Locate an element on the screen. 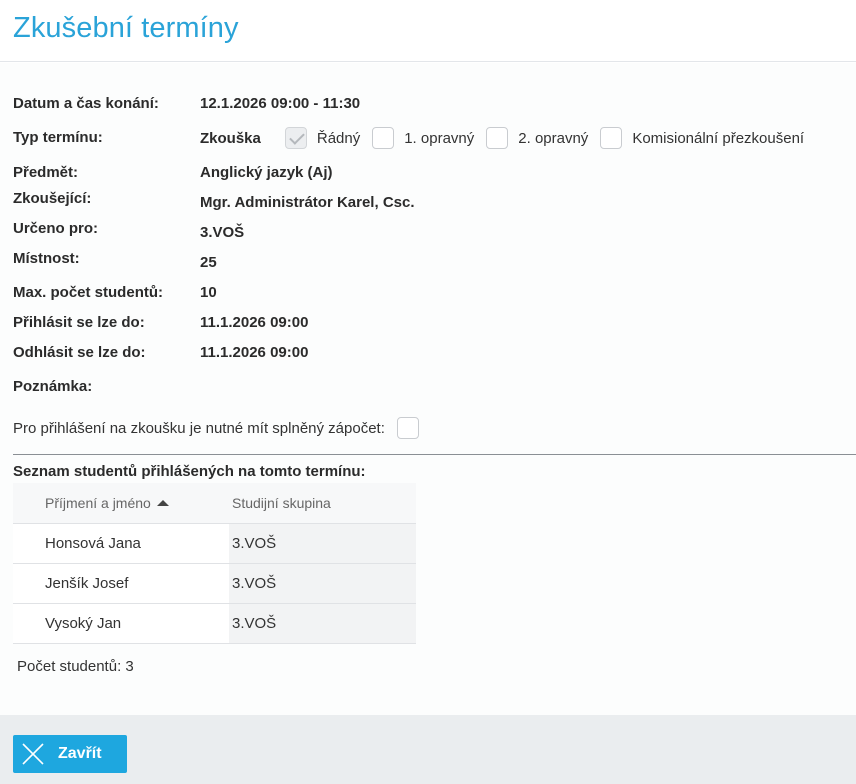  type-option-label: 1. opravný is located at coordinates (439, 138).